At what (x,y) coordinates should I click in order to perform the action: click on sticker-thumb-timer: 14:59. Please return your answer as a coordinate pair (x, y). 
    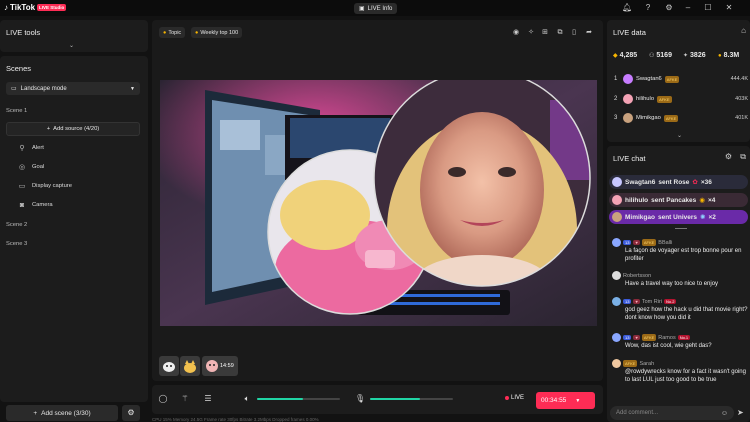
    Looking at the image, I should click on (220, 366).